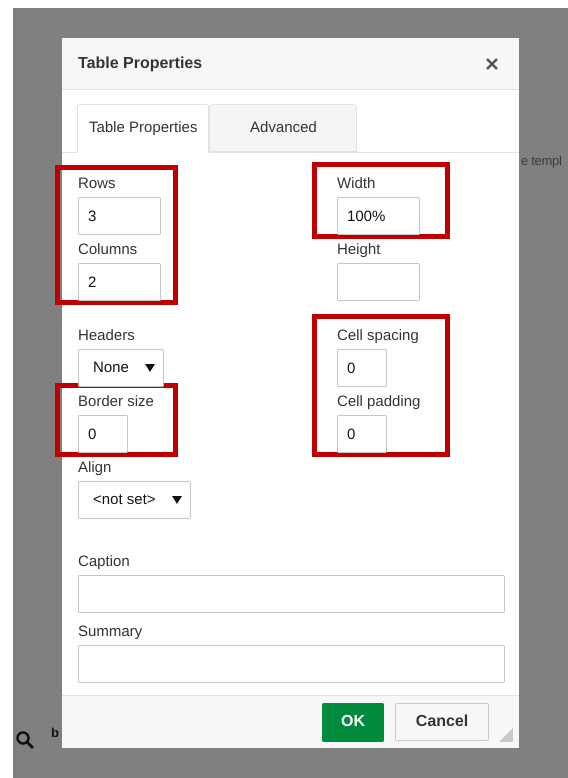  What do you see at coordinates (55, 732) in the screenshot?
I see `toolbar-glyph: b` at bounding box center [55, 732].